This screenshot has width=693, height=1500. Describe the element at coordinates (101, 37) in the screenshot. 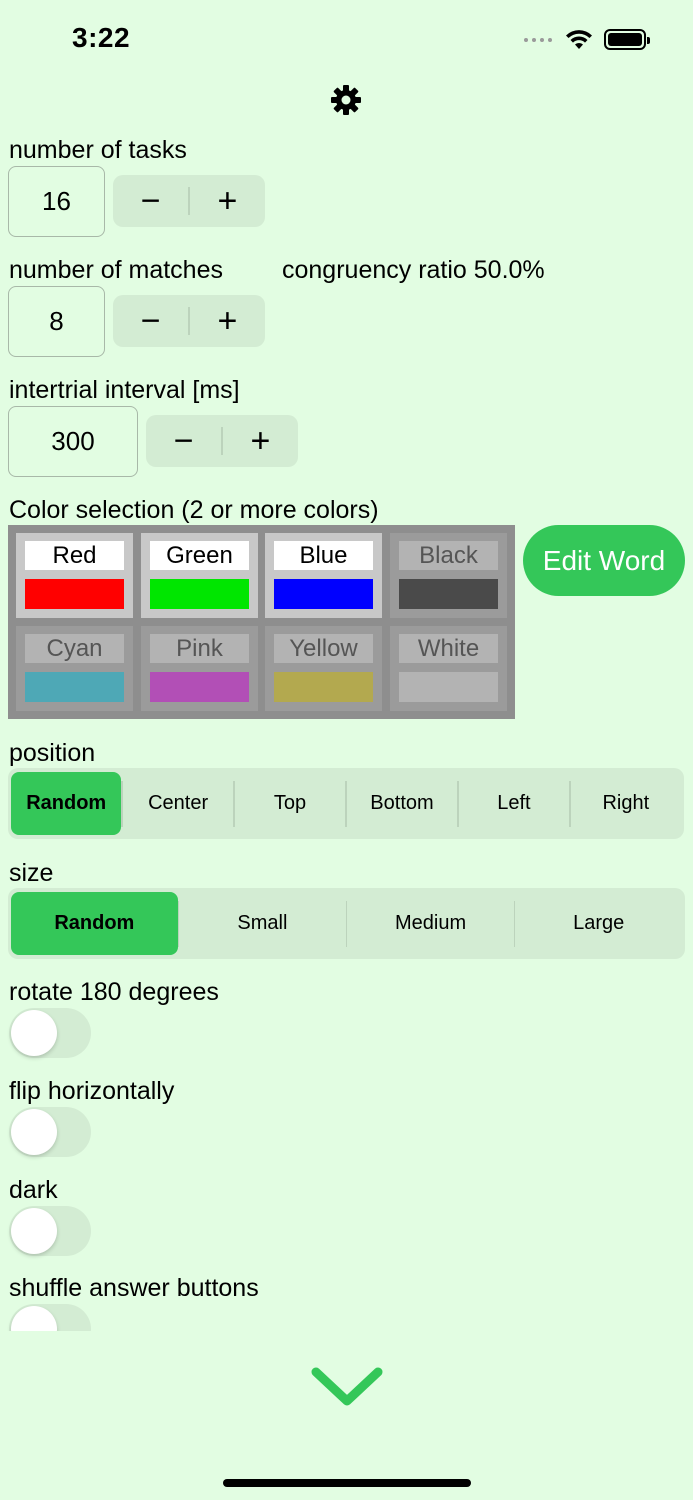

I see `status-time: 3:22` at that location.